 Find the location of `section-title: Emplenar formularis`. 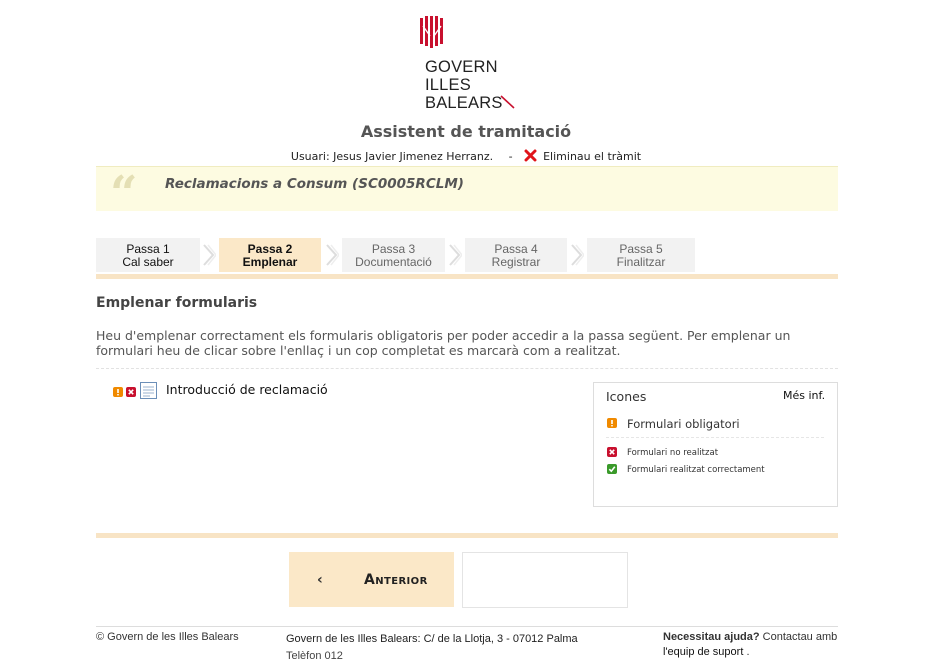

section-title: Emplenar formularis is located at coordinates (177, 303).